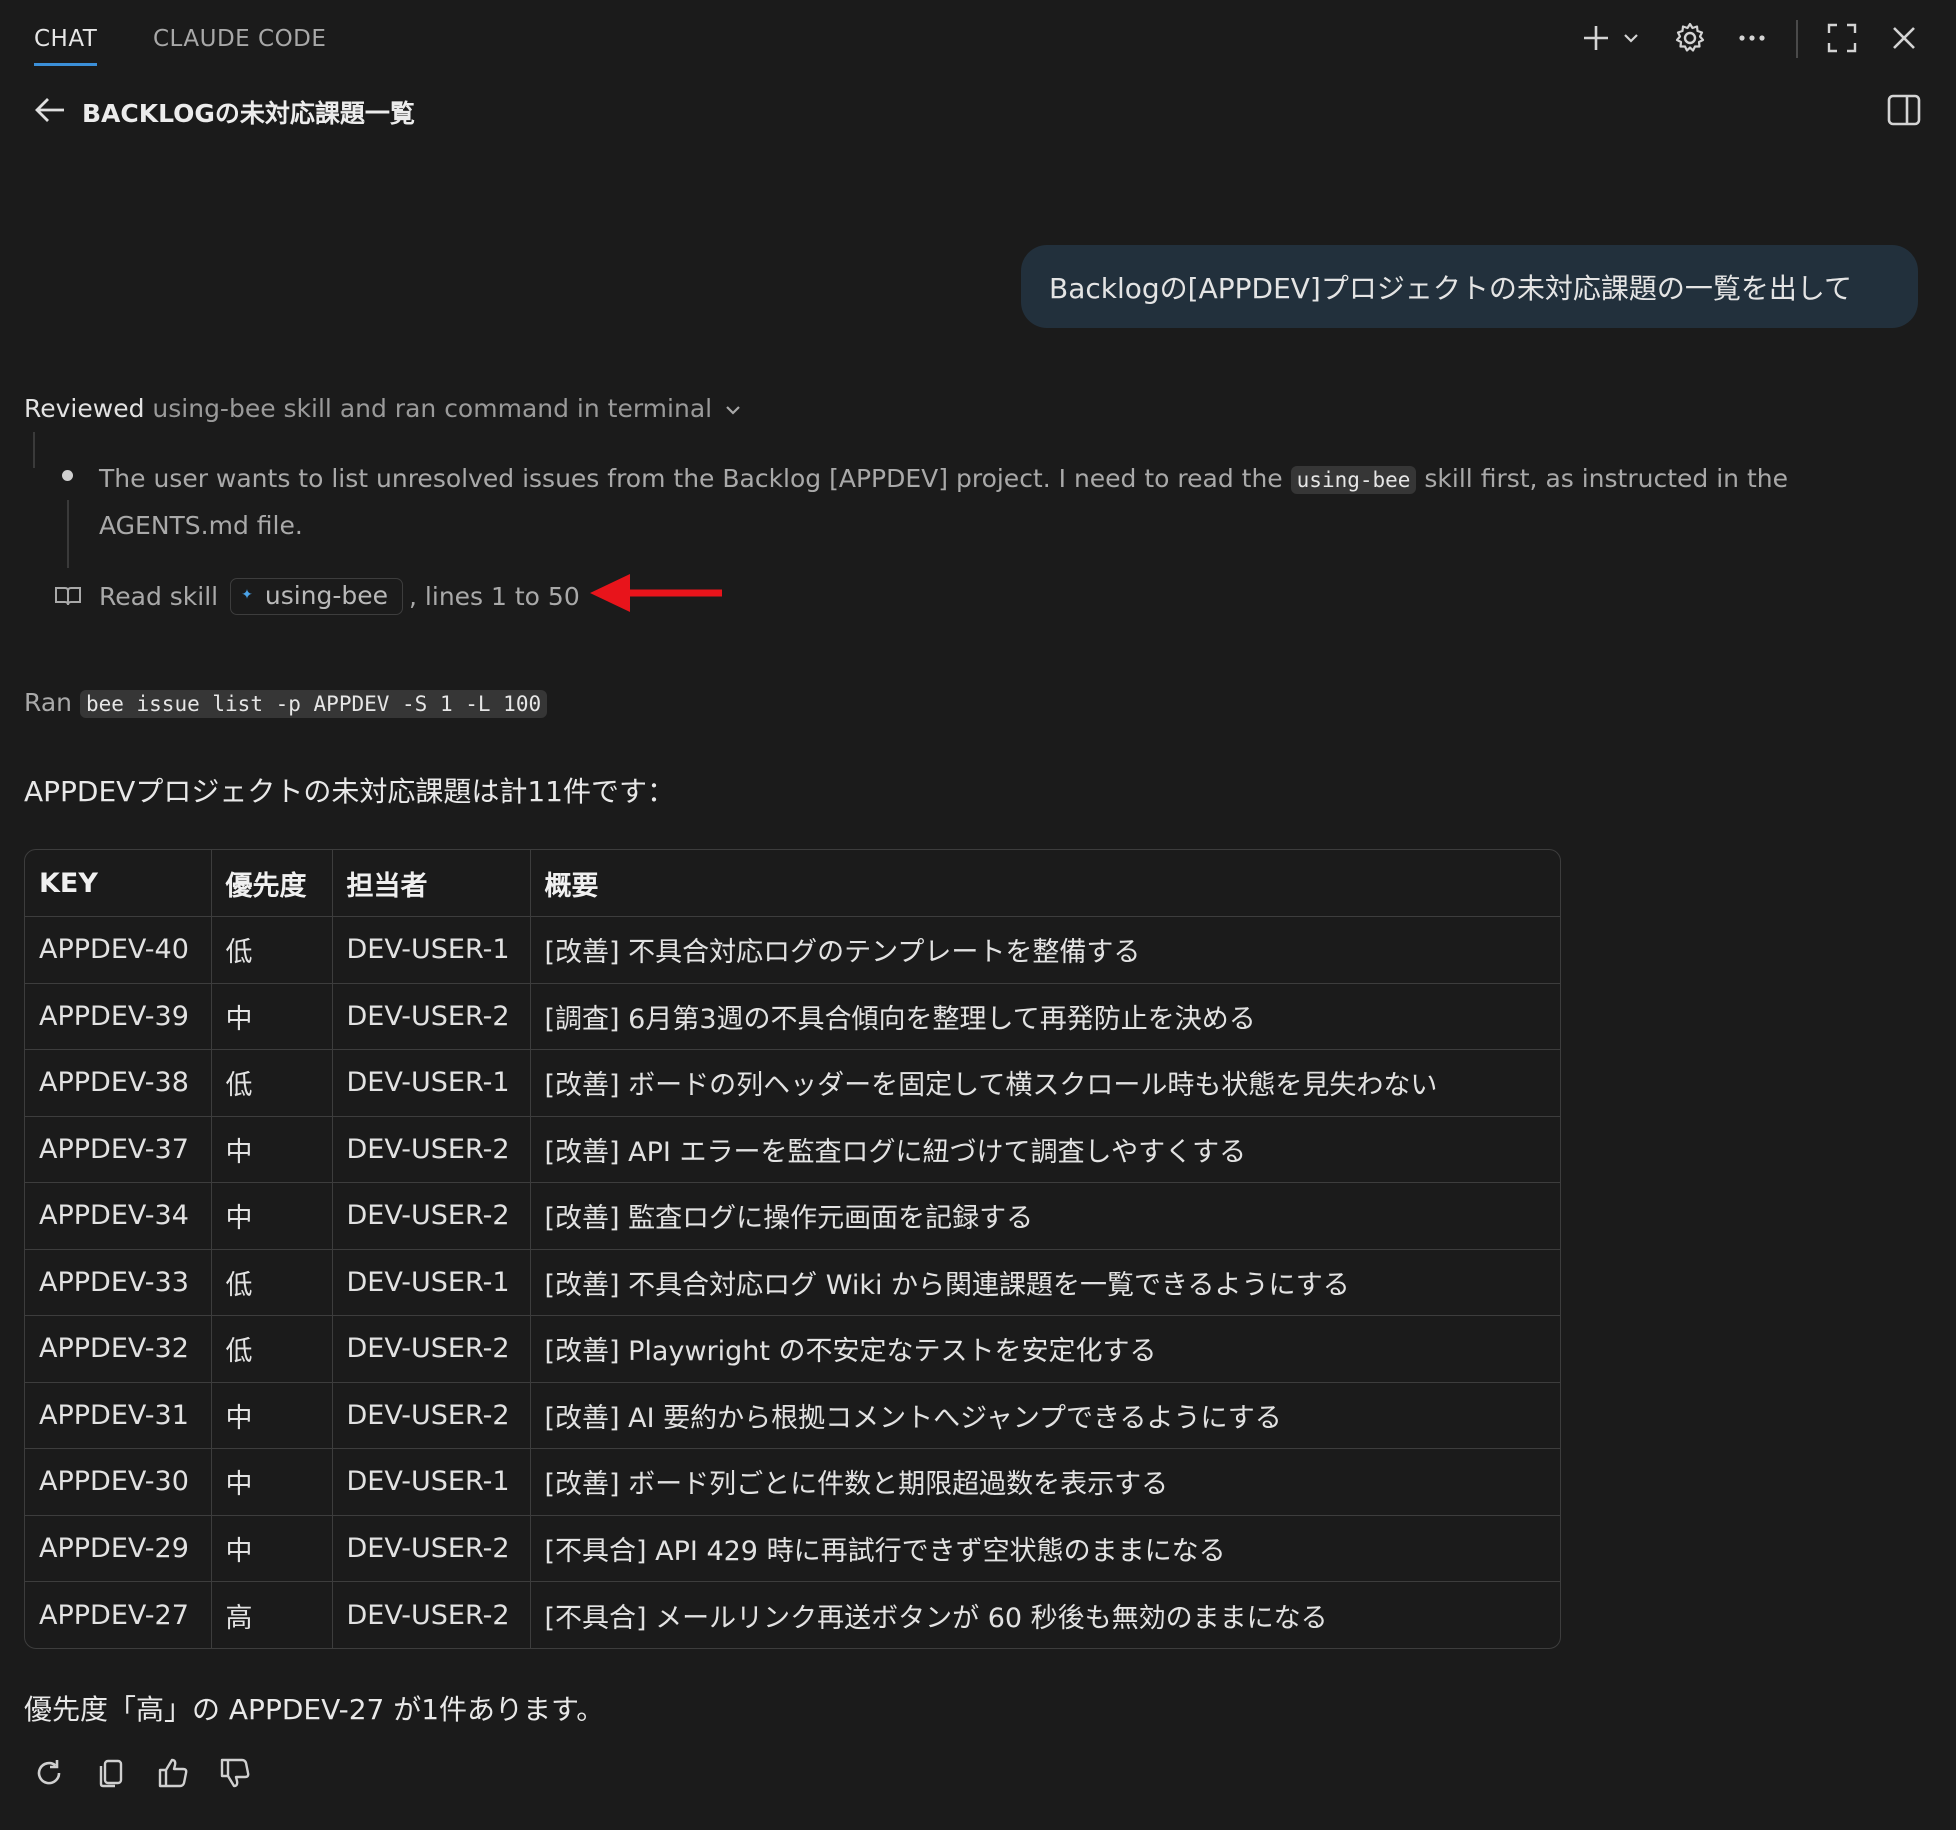  Describe the element at coordinates (313, 704) in the screenshot. I see `ran-command-code: bee issue list -p APPDEV -S 1 -L 100` at that location.